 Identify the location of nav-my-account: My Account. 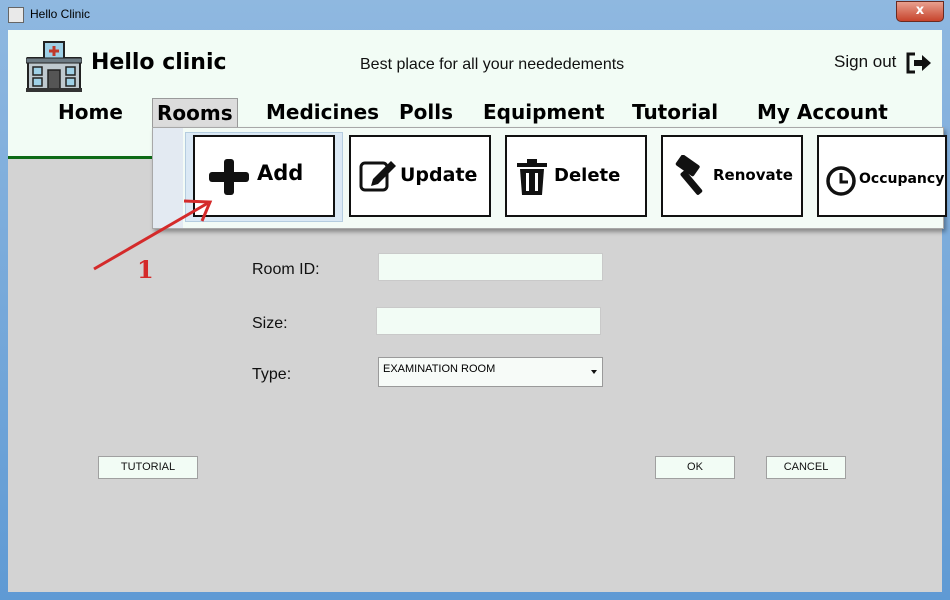
(822, 113).